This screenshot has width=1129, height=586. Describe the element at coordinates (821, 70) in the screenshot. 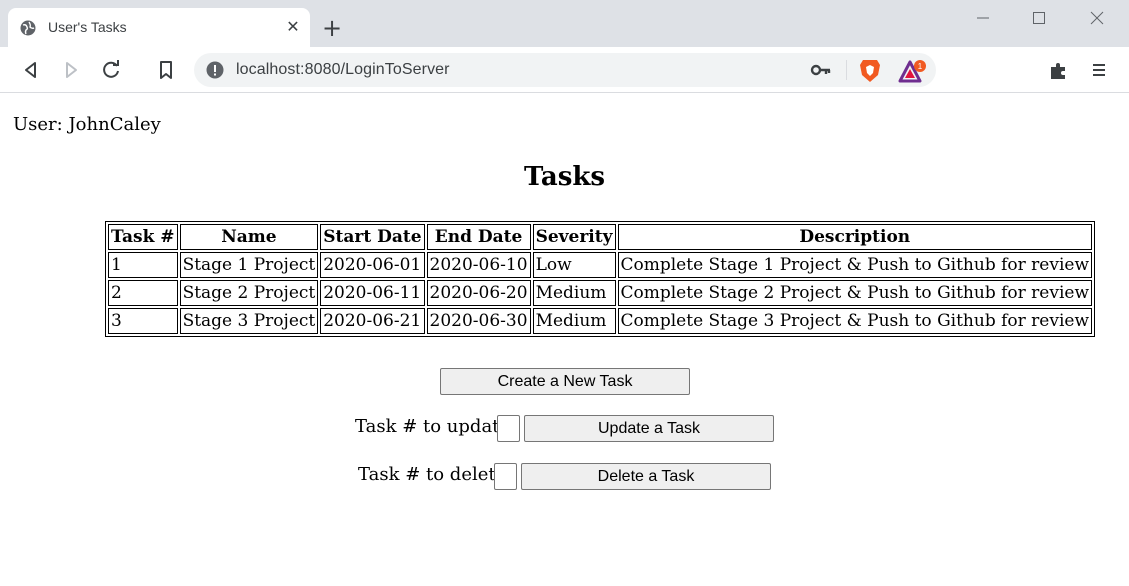

I see `key-icon` at that location.